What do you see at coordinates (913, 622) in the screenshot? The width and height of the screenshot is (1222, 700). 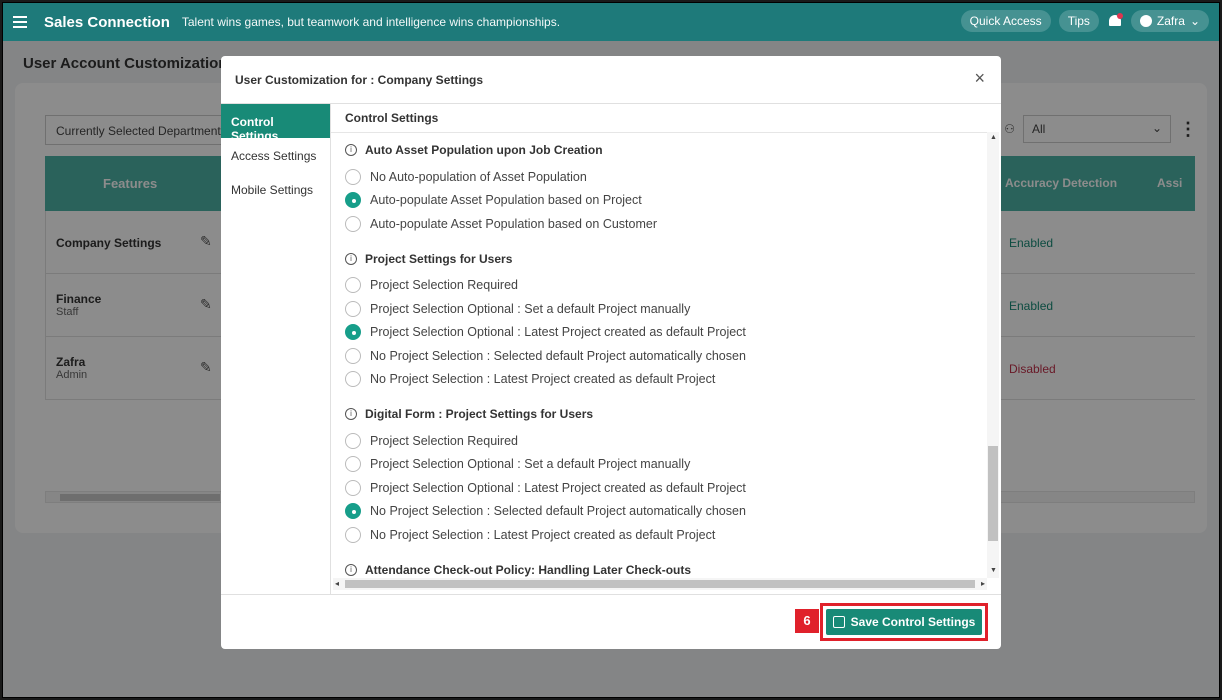 I see `save-button-label: Save Control Settings` at bounding box center [913, 622].